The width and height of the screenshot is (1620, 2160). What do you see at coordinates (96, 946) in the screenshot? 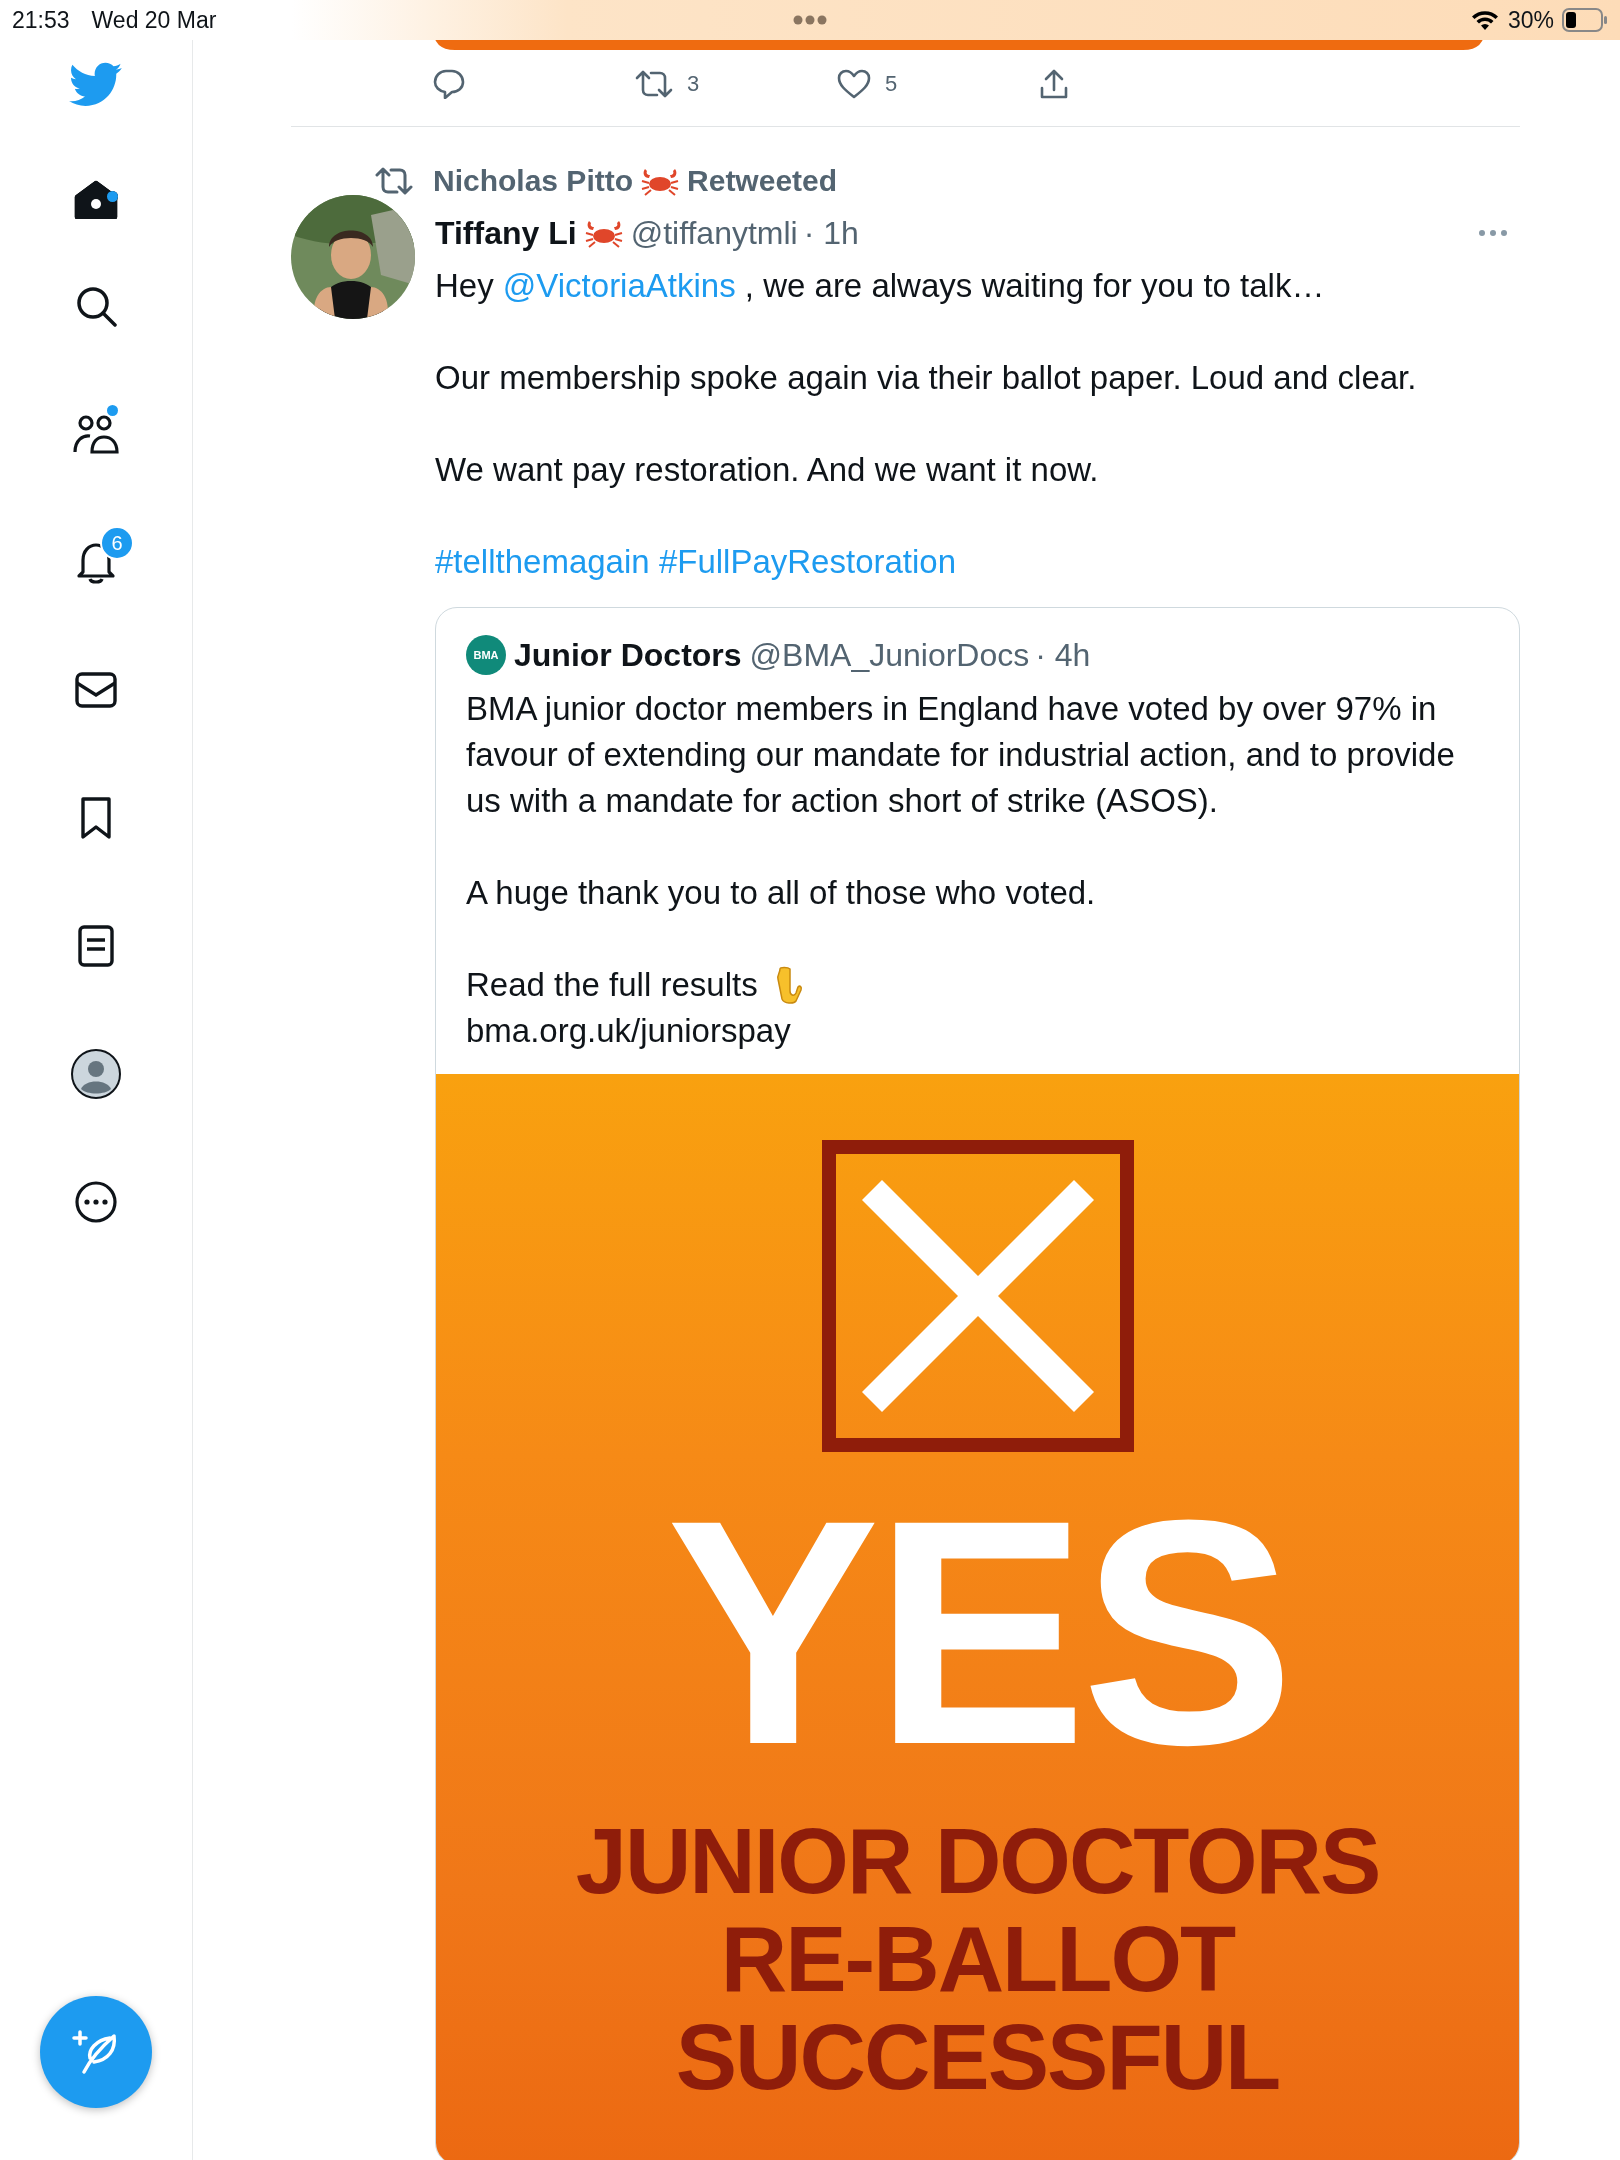
I see `list-icon` at bounding box center [96, 946].